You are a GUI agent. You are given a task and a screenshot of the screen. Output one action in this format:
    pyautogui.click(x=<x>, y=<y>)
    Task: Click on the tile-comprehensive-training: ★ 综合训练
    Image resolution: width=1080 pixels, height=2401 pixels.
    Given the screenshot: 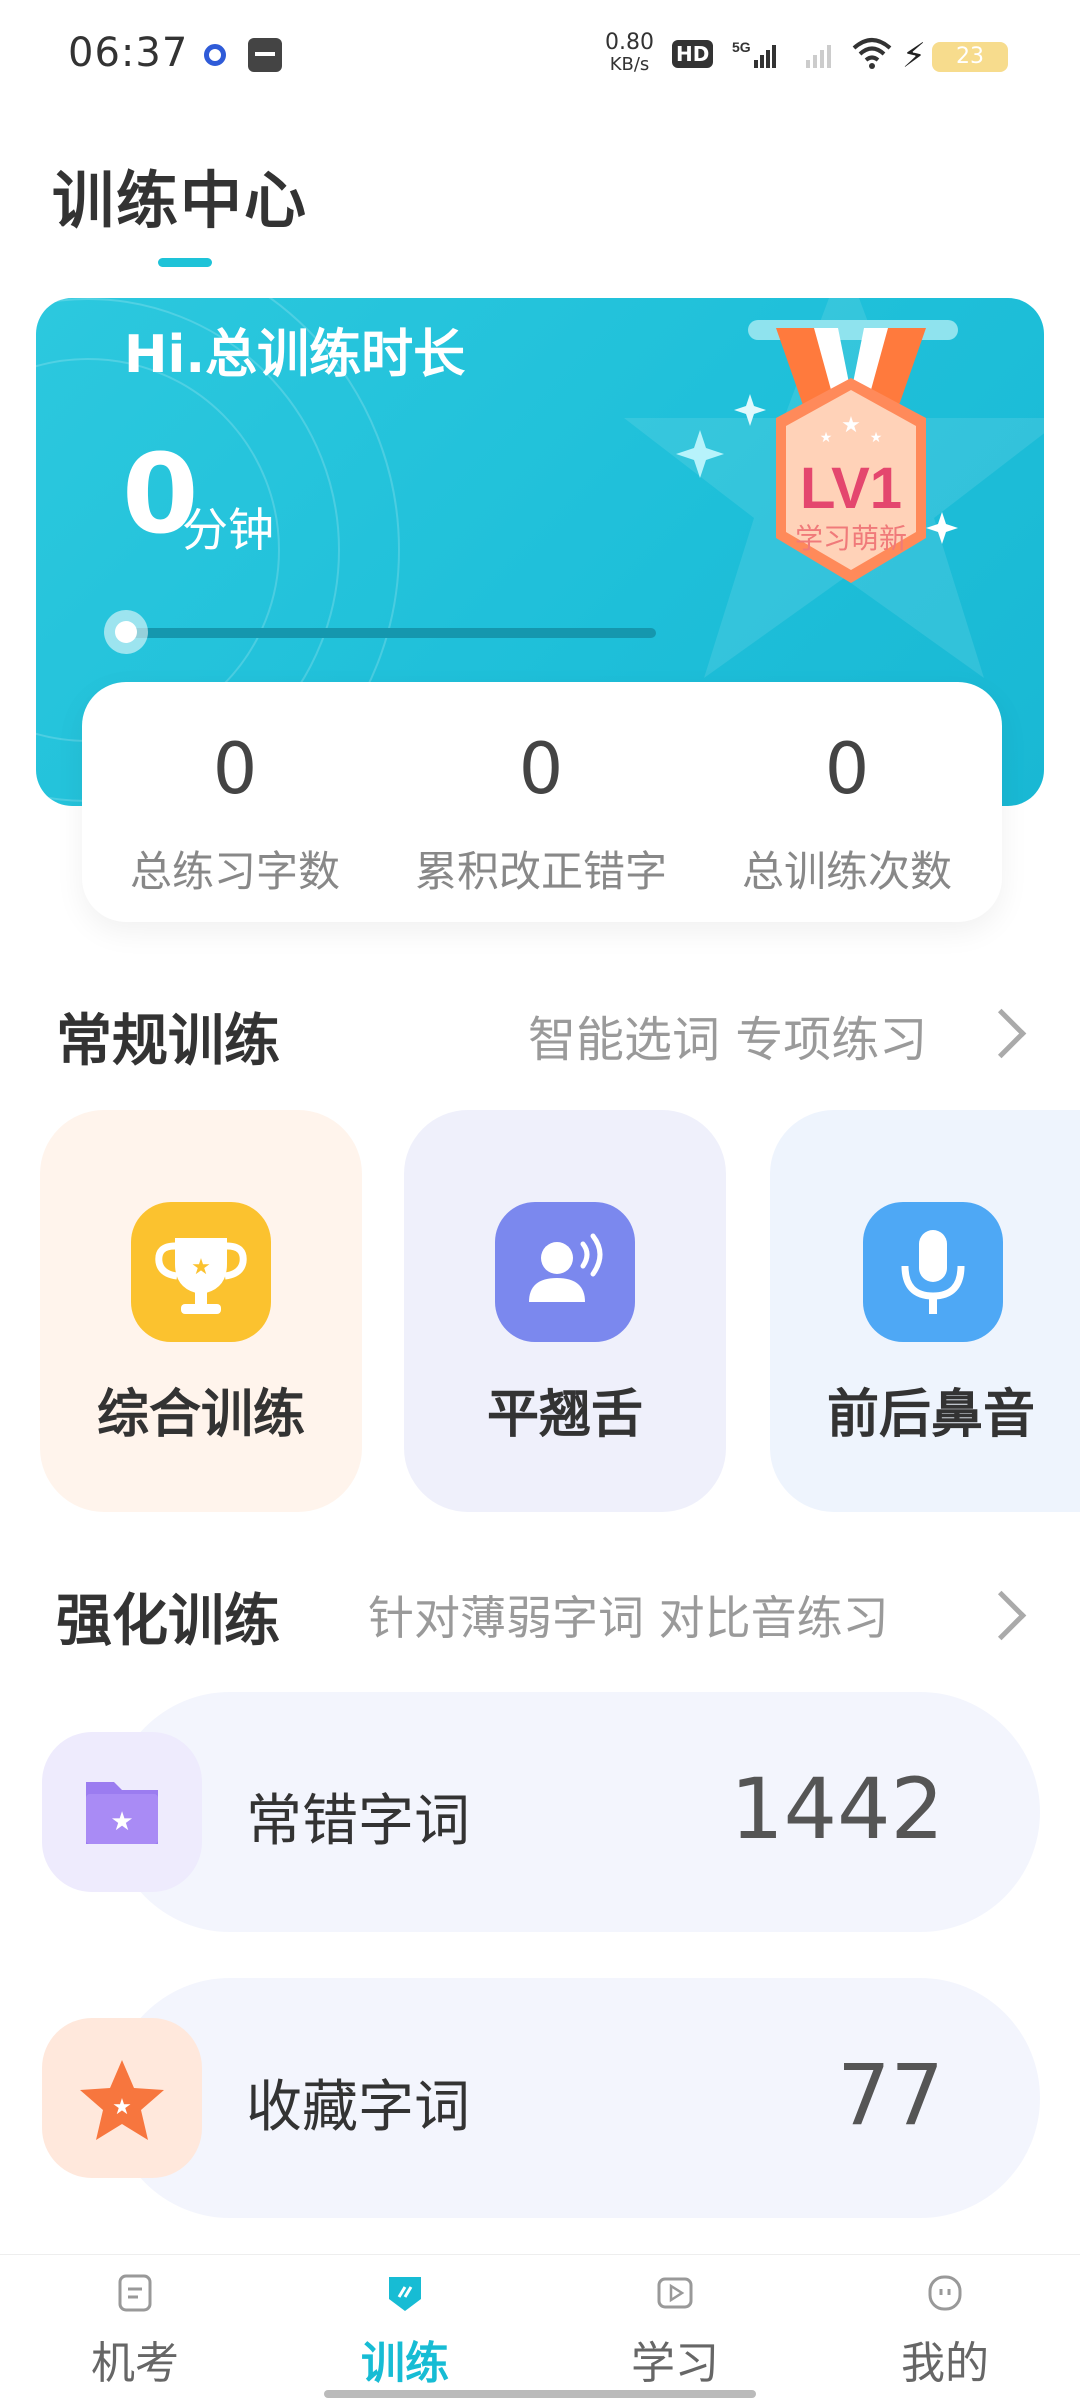 What is the action you would take?
    pyautogui.click(x=201, y=1311)
    